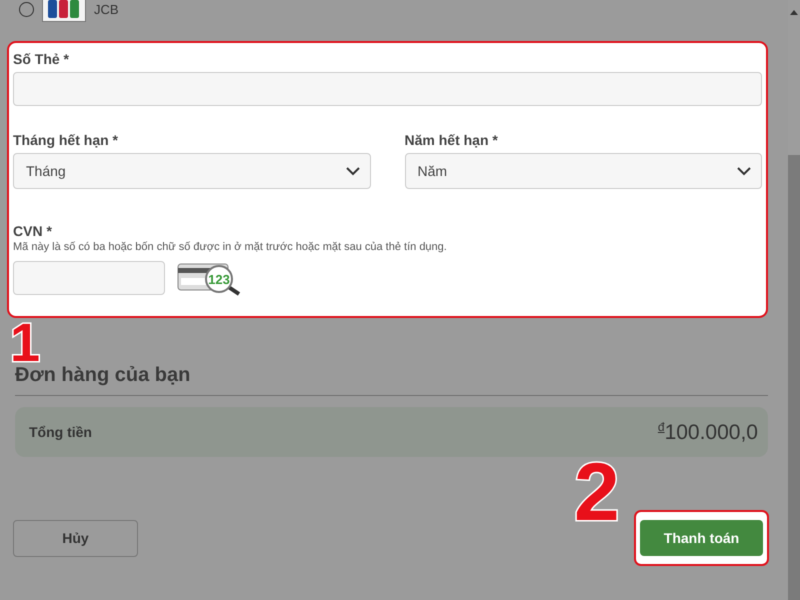  Describe the element at coordinates (451, 140) in the screenshot. I see `expiry-label: Năm hết hạn *` at that location.